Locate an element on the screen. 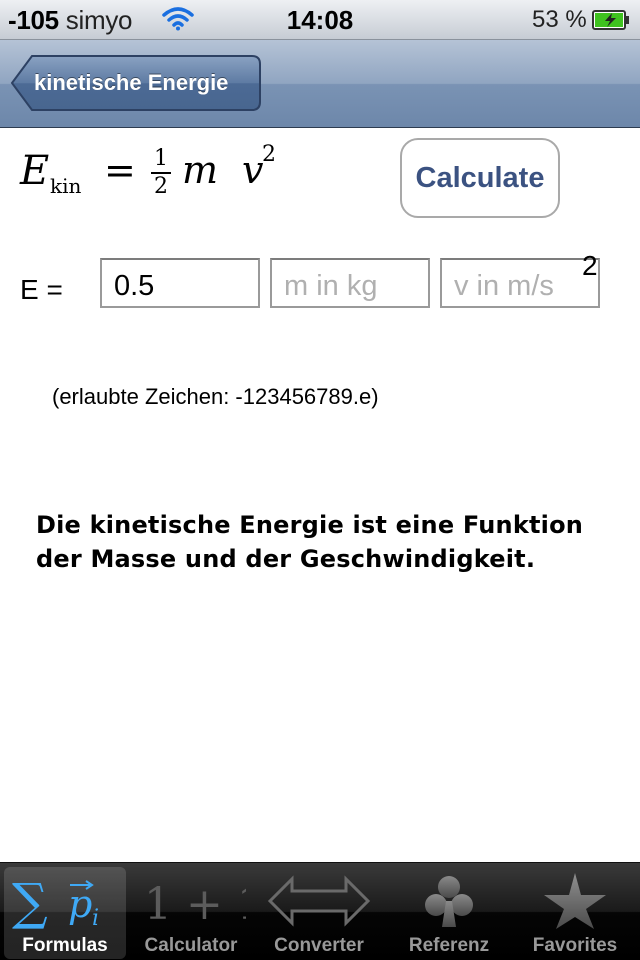 Image resolution: width=640 pixels, height=960 pixels. energy-input-value: 0.5 is located at coordinates (134, 286).